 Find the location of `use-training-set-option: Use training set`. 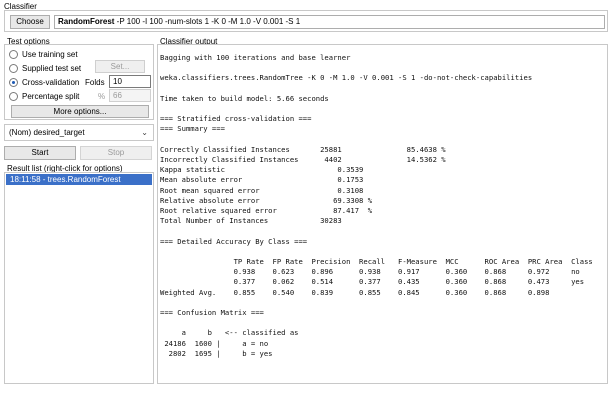

use-training-set-option: Use training set is located at coordinates (43, 54).